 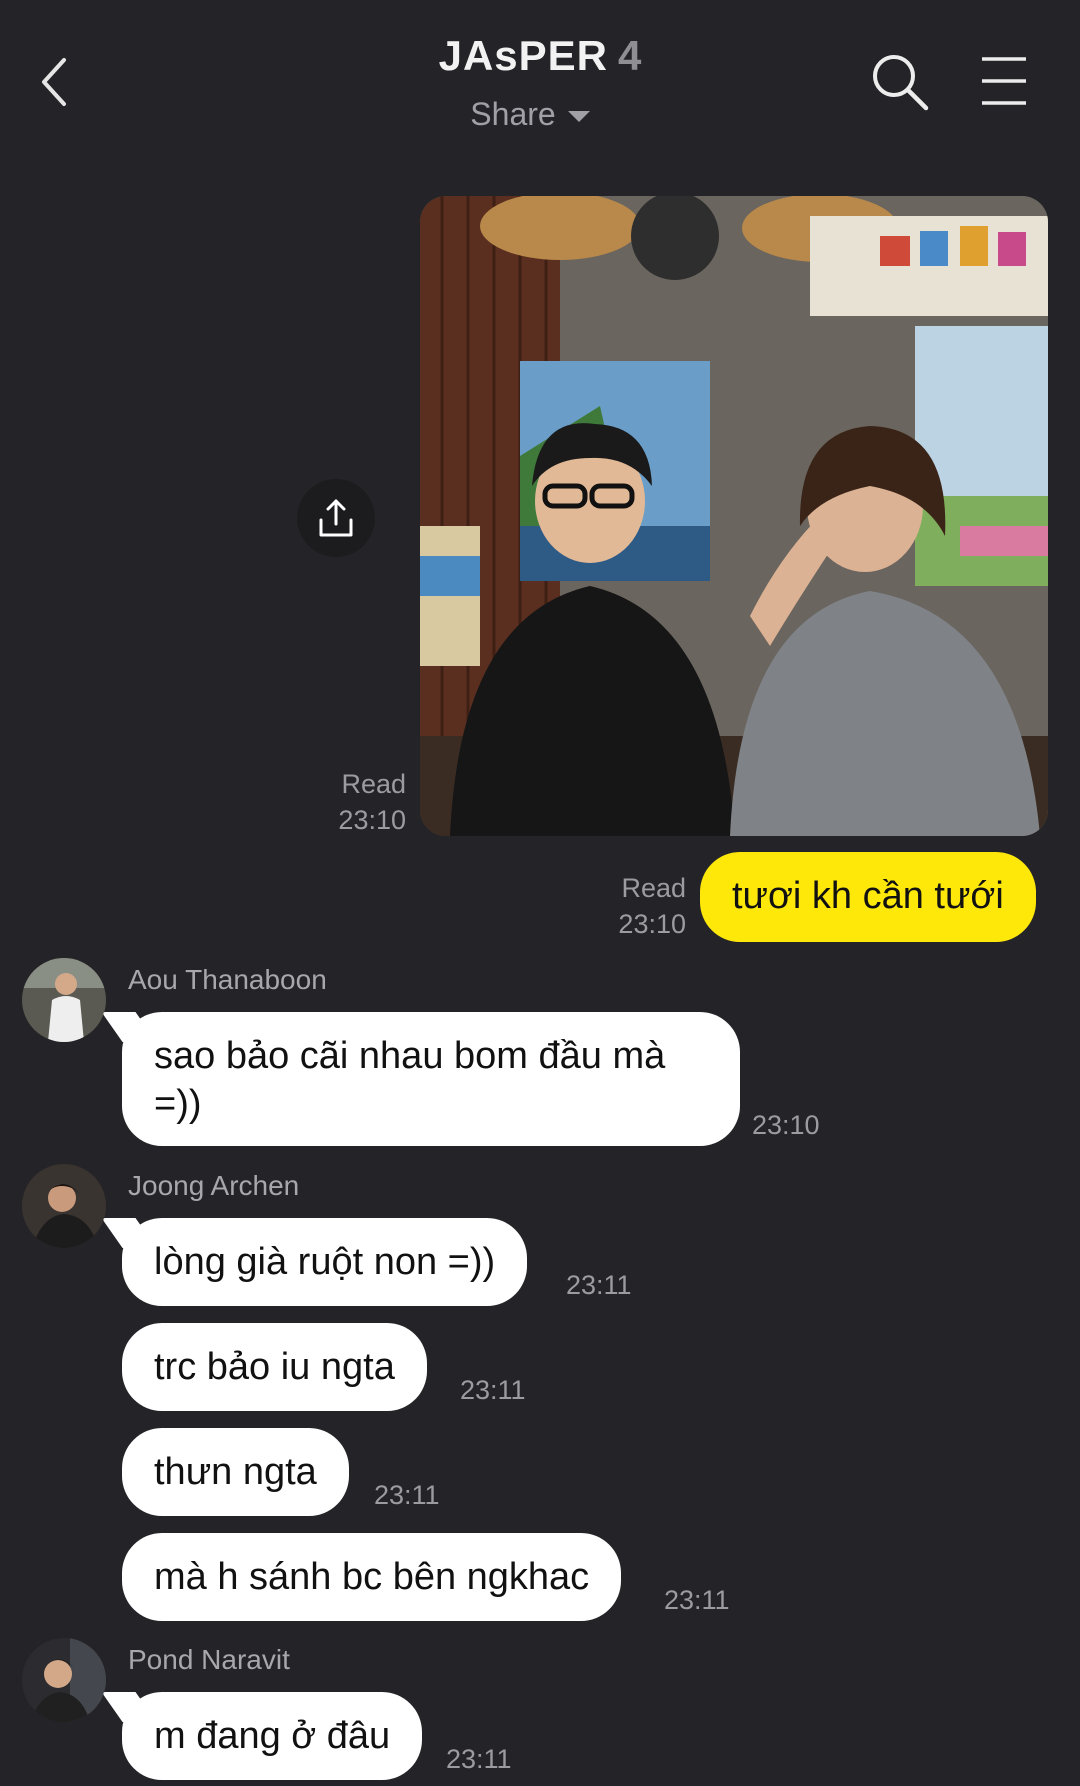 I want to click on message-bubble: lòng già ruột non =)), so click(x=325, y=1262).